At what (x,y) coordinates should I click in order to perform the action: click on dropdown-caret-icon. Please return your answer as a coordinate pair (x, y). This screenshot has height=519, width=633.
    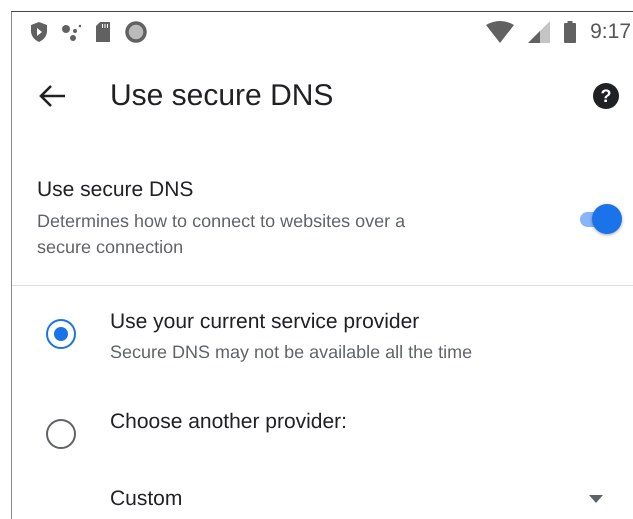
    Looking at the image, I should click on (596, 499).